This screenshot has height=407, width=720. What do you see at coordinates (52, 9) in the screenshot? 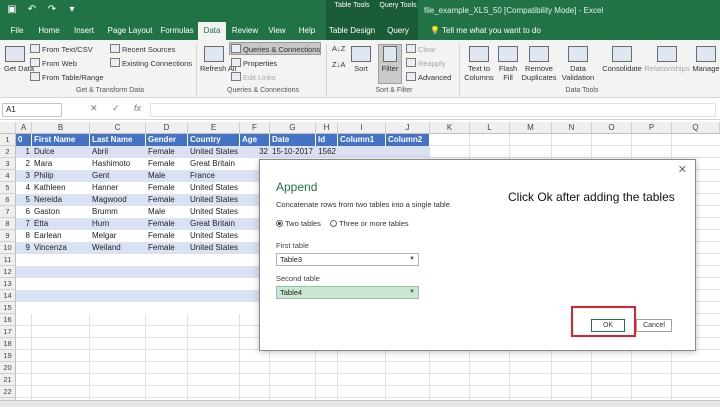
I see `redo-icon: ↷` at bounding box center [52, 9].